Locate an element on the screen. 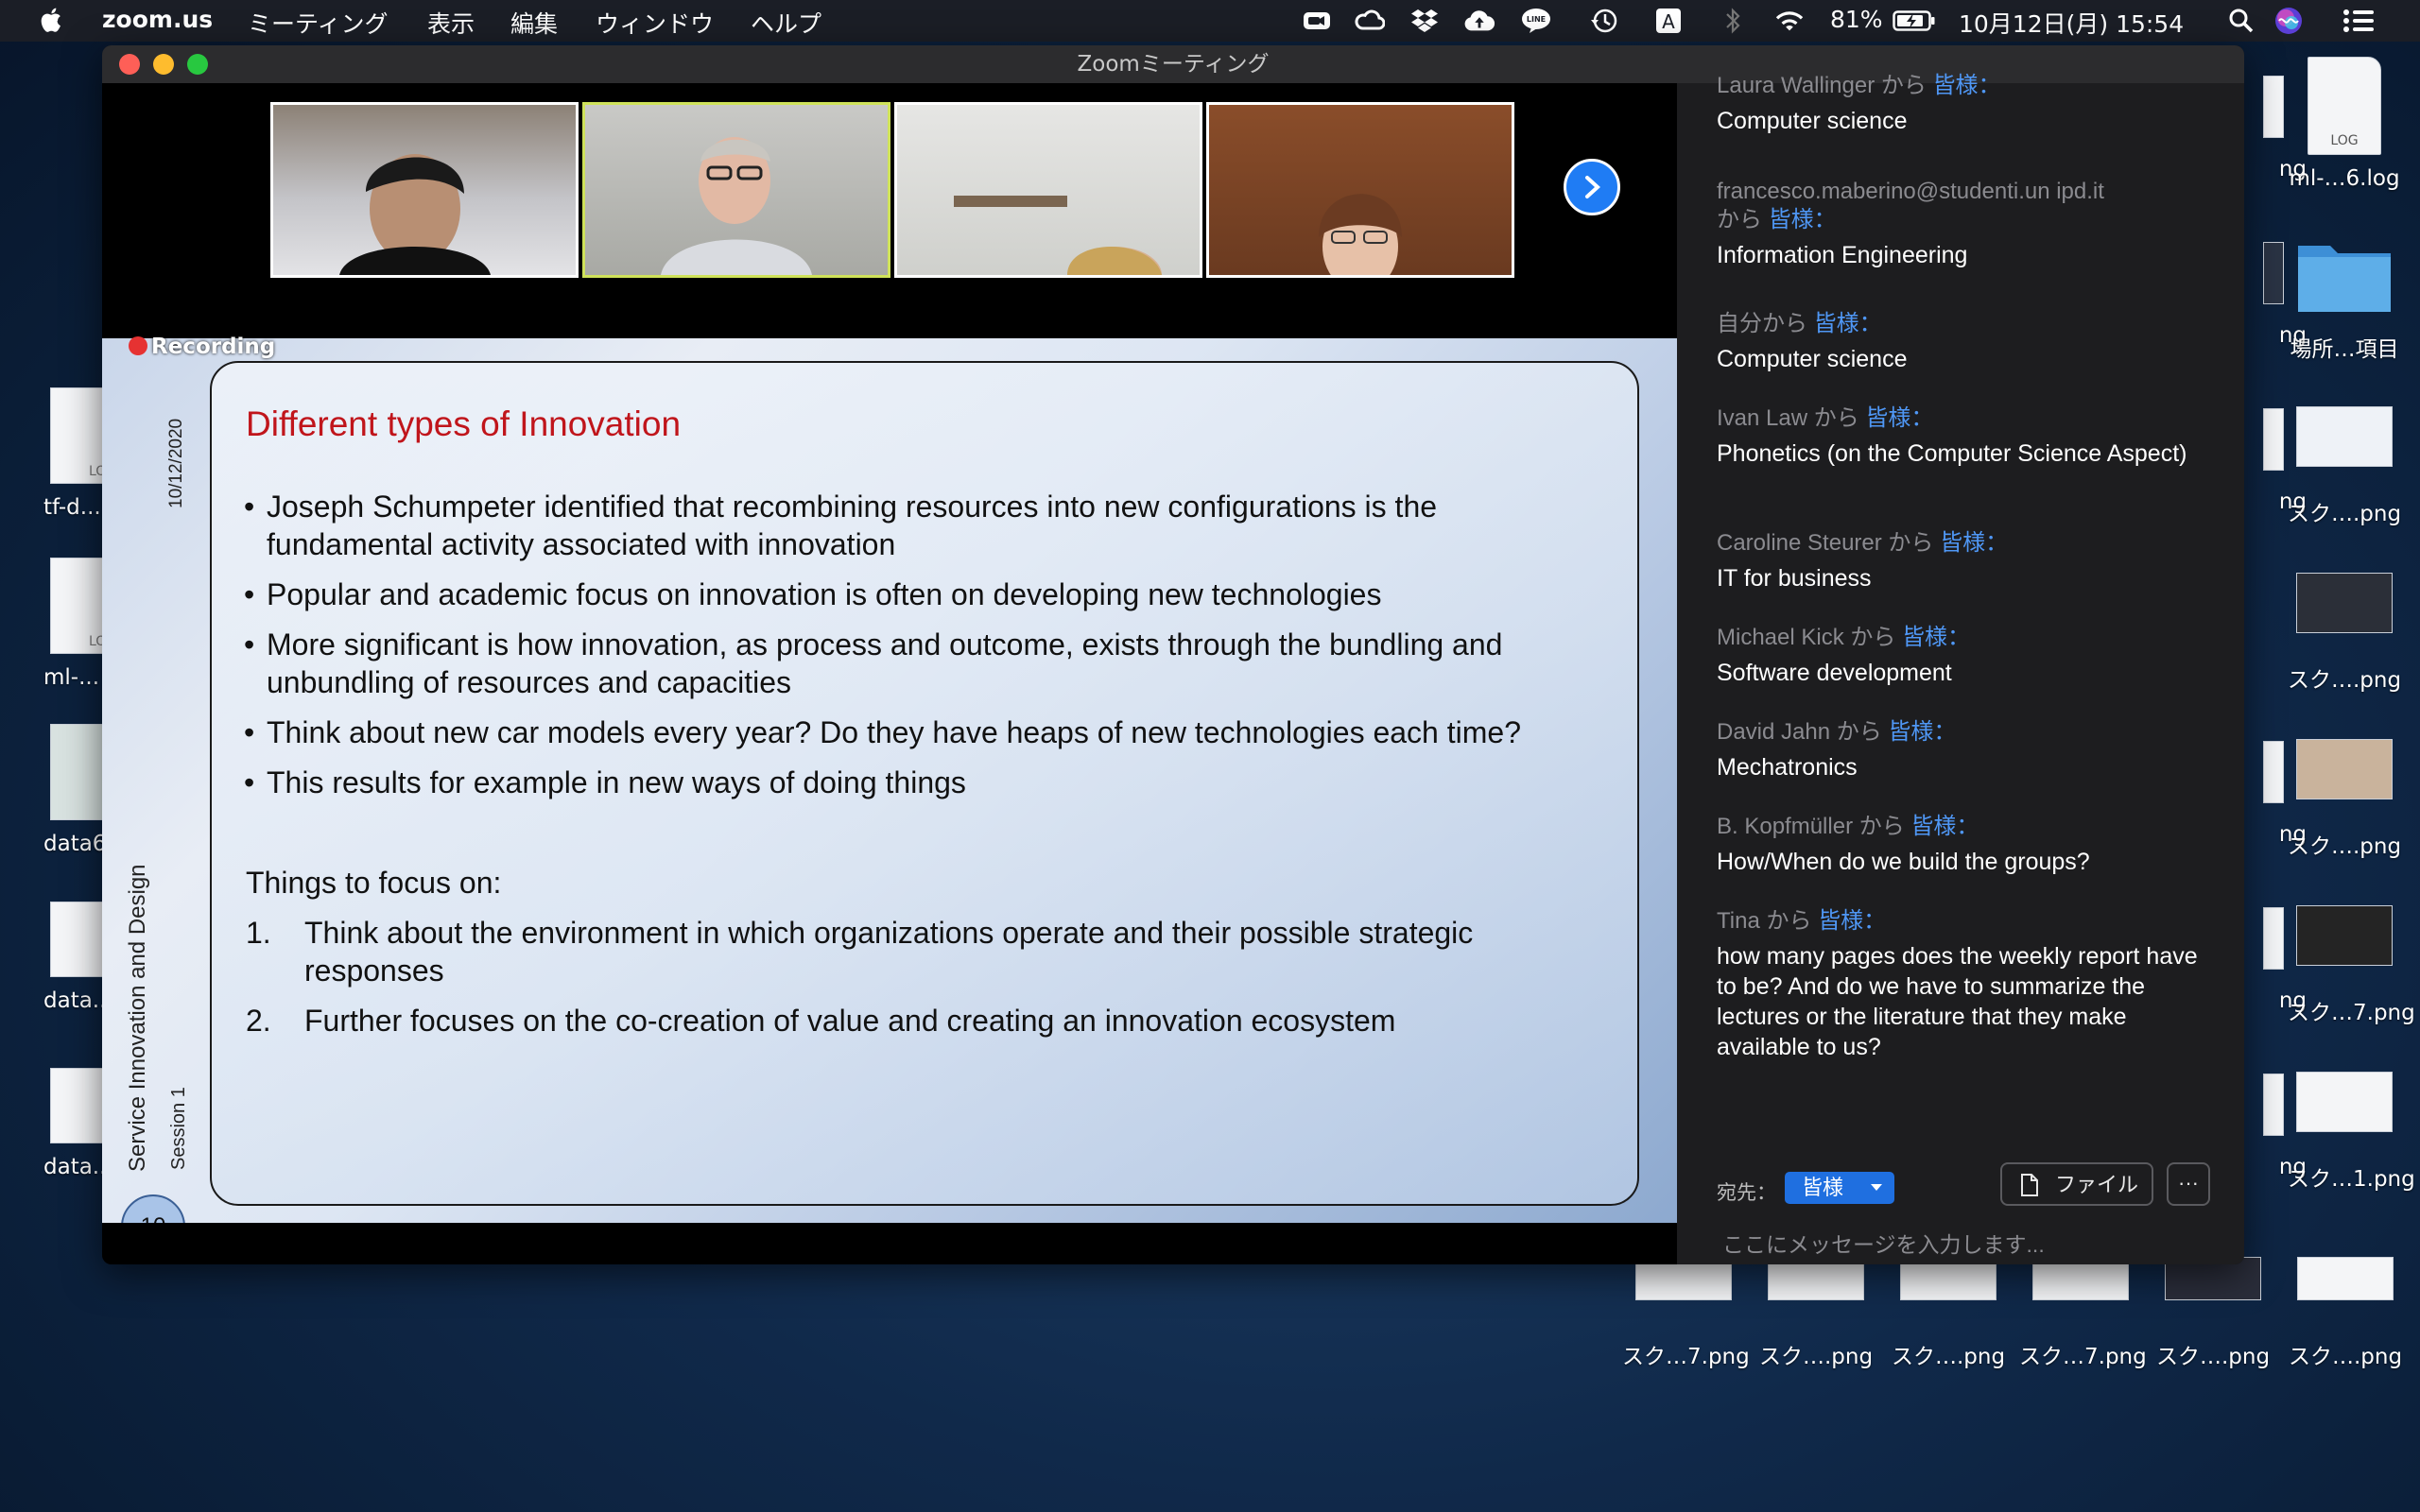 Image resolution: width=2420 pixels, height=1512 pixels. chat-message-text: How/When do we build the groups? is located at coordinates (1903, 862).